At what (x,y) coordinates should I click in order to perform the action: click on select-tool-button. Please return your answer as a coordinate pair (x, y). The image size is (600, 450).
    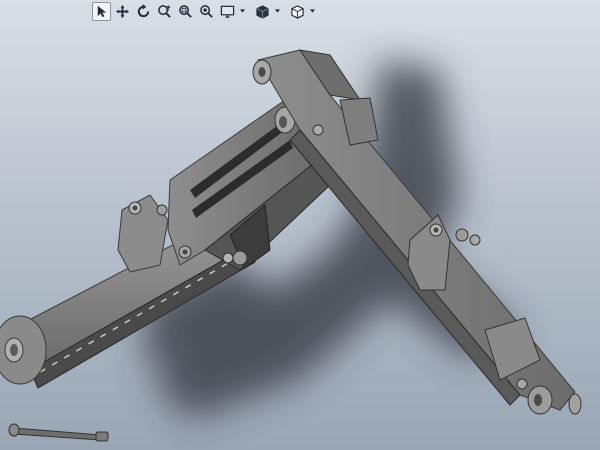
    Looking at the image, I should click on (101, 11).